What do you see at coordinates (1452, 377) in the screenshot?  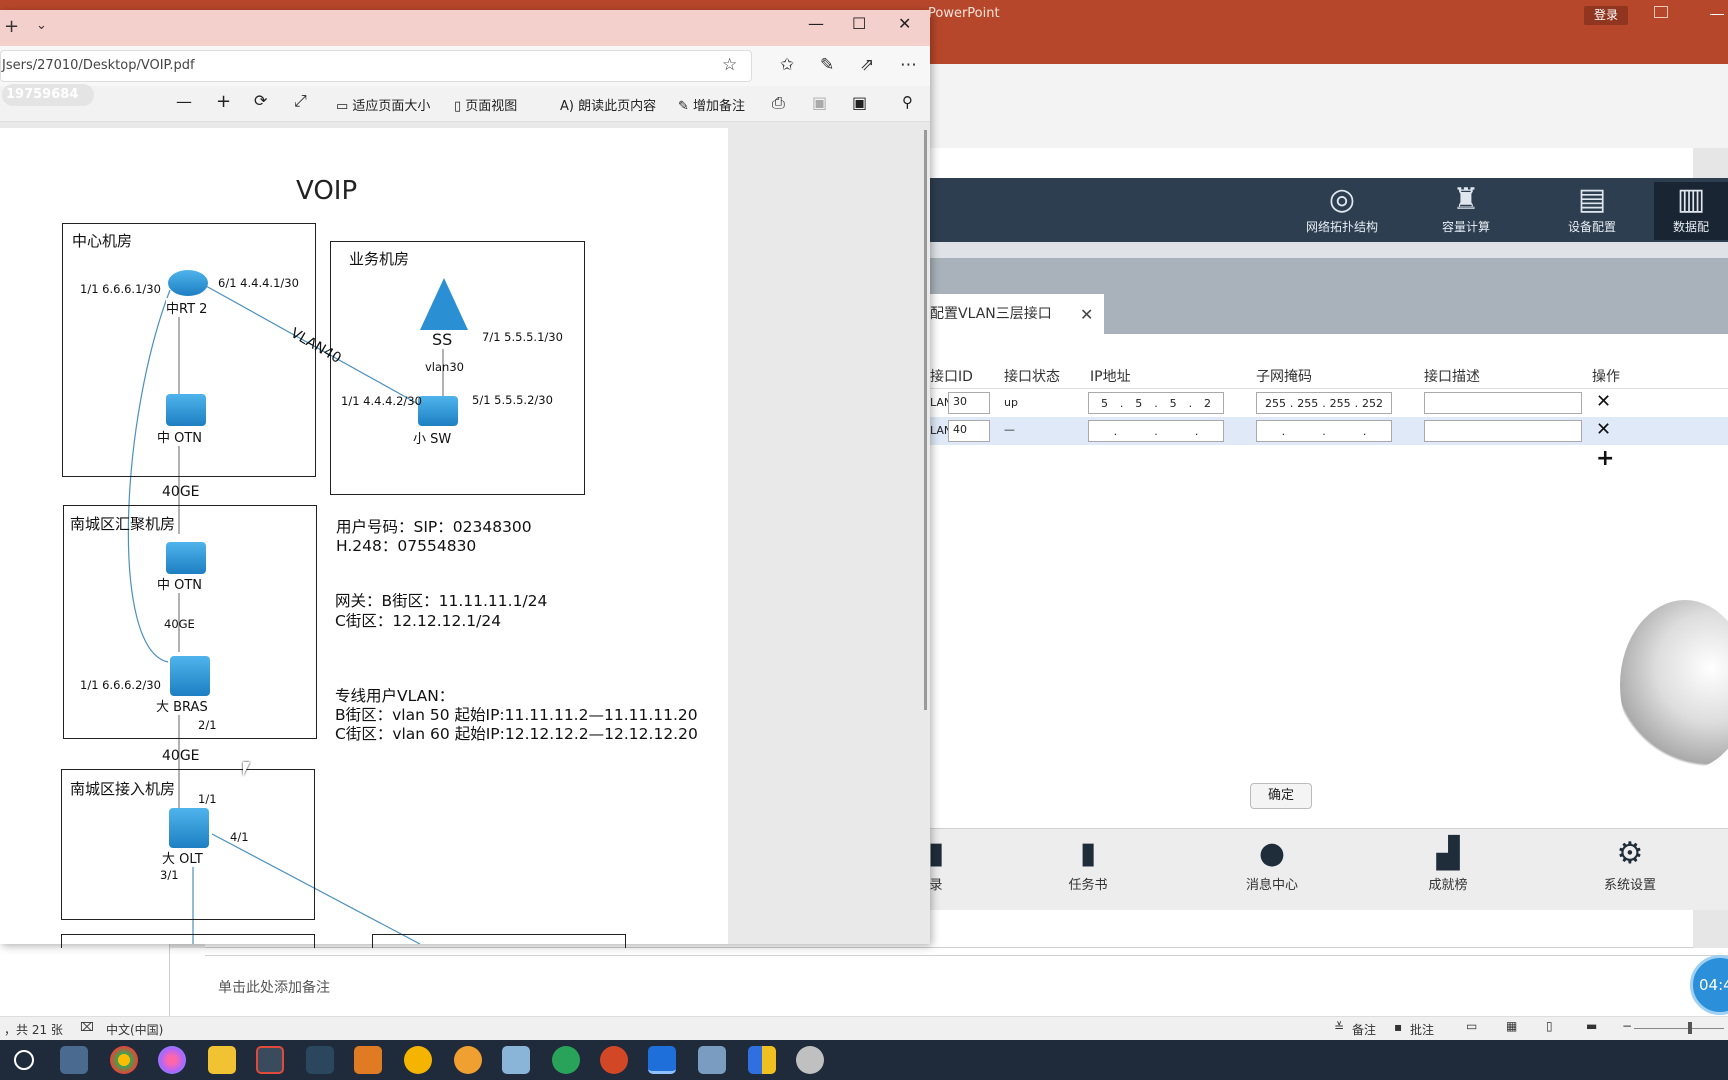 I see `header-description: 接口描述` at bounding box center [1452, 377].